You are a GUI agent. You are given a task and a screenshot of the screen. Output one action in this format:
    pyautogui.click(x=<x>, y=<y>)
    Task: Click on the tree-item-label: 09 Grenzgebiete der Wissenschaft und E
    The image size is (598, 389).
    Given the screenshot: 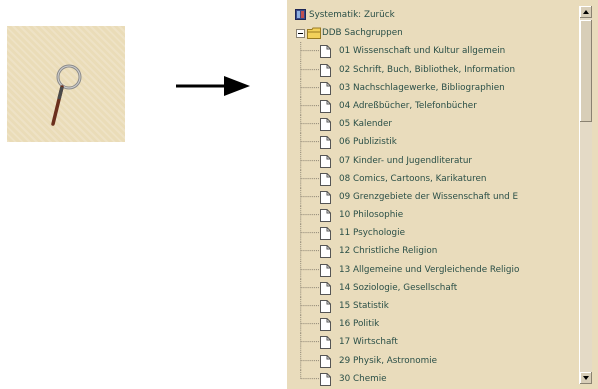 What is the action you would take?
    pyautogui.click(x=429, y=196)
    